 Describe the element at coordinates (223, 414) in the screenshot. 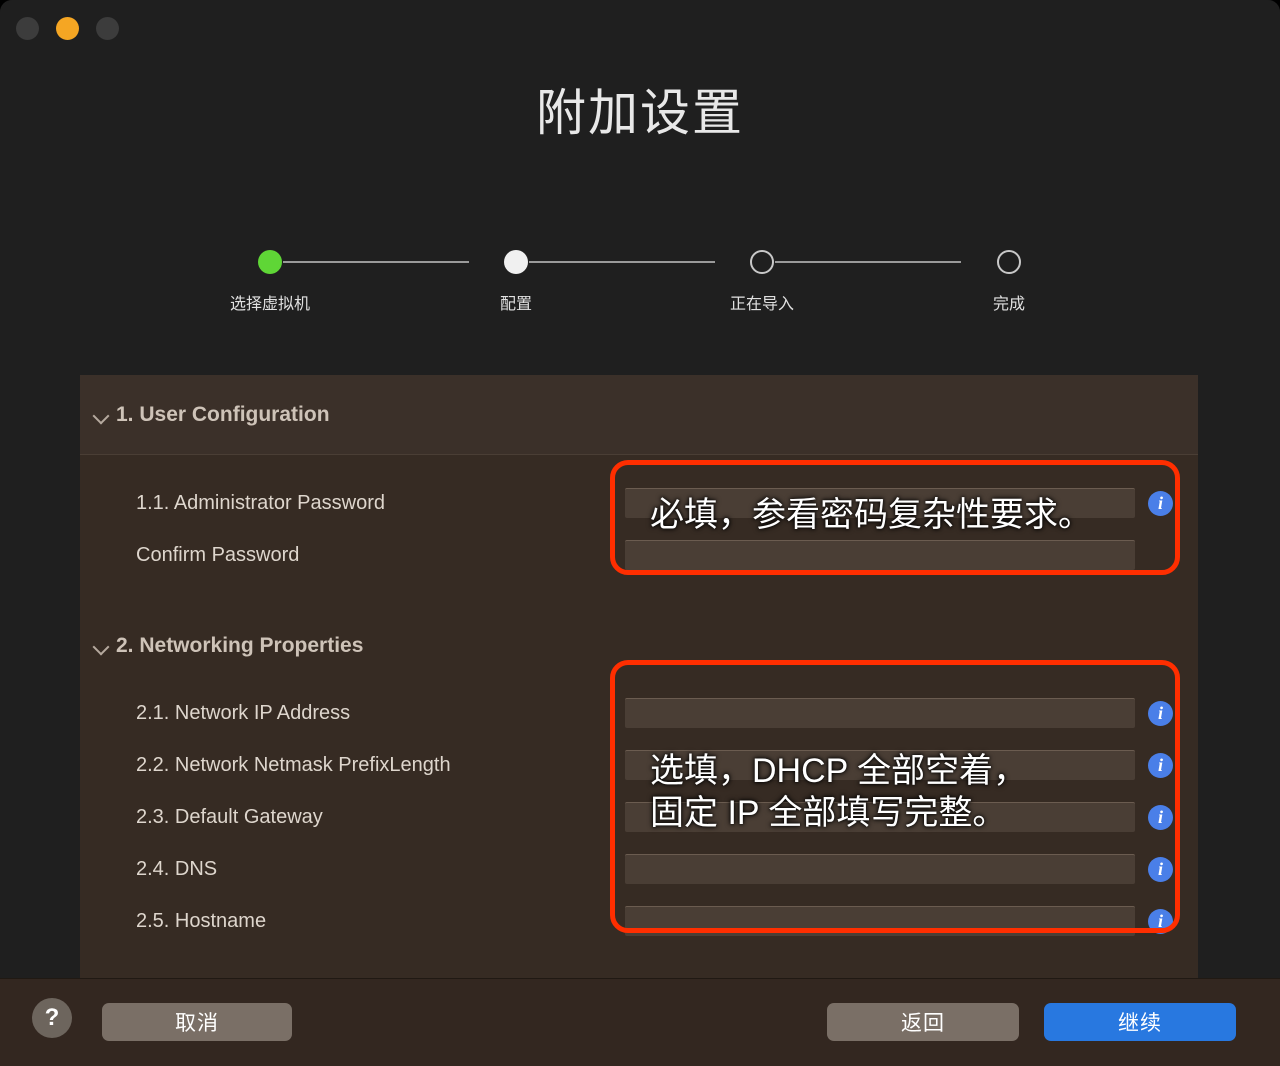

I see `section-title: 1. User Configuration` at that location.